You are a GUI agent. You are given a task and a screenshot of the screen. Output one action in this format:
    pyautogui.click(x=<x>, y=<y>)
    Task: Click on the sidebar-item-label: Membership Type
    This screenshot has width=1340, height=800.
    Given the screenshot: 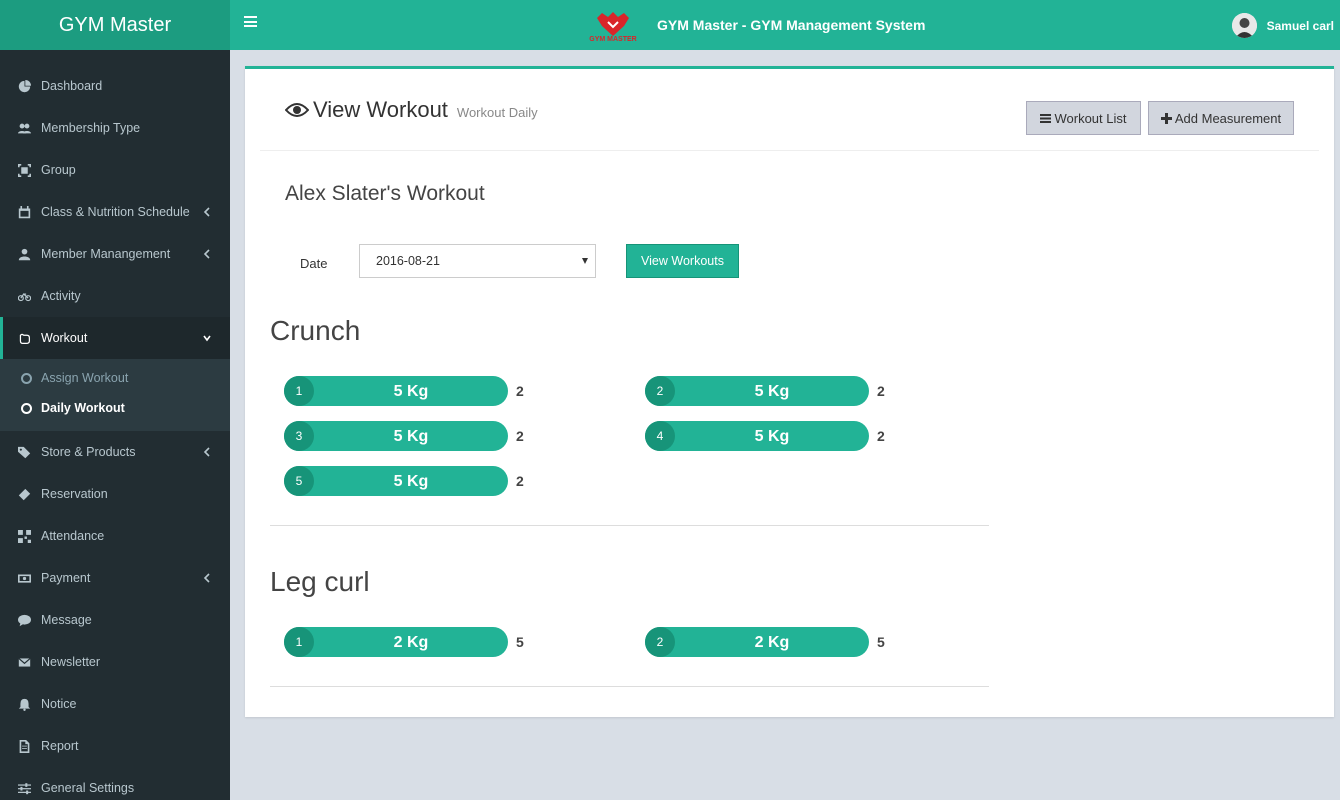 What is the action you would take?
    pyautogui.click(x=91, y=128)
    